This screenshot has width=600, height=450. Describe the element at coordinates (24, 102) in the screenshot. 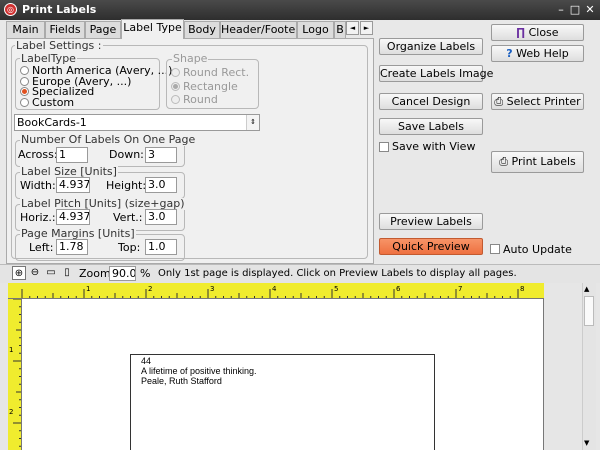

I see `radio-custom` at that location.